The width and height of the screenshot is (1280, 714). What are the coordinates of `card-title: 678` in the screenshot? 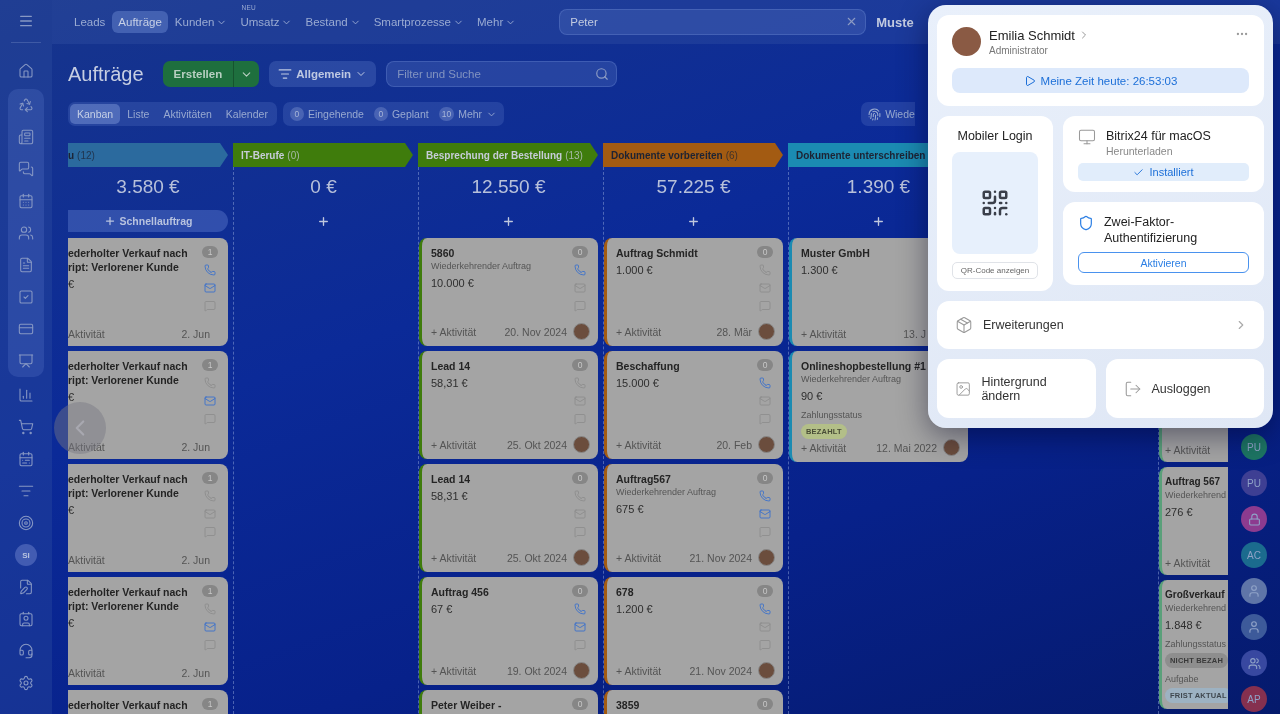 It's located at (625, 592).